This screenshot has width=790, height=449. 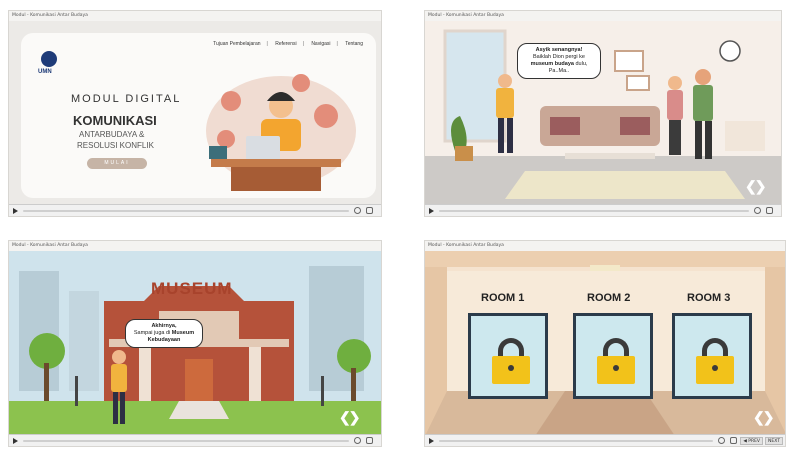 I want to click on nav-tujuan: Tujuan Pembelajaran, so click(x=236, y=44).